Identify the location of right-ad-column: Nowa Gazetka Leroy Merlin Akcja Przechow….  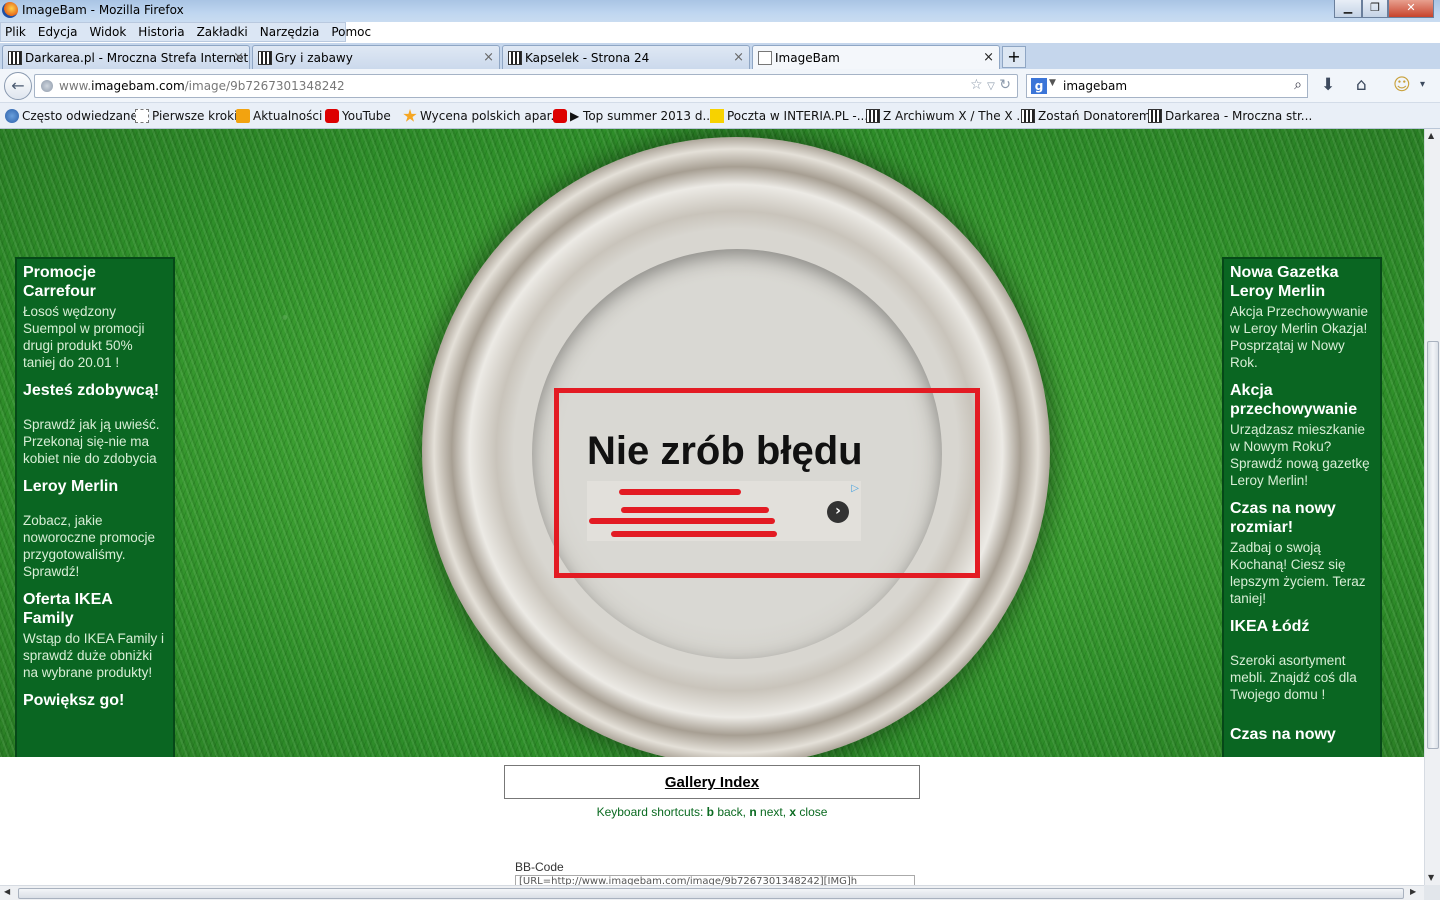
(1302, 507).